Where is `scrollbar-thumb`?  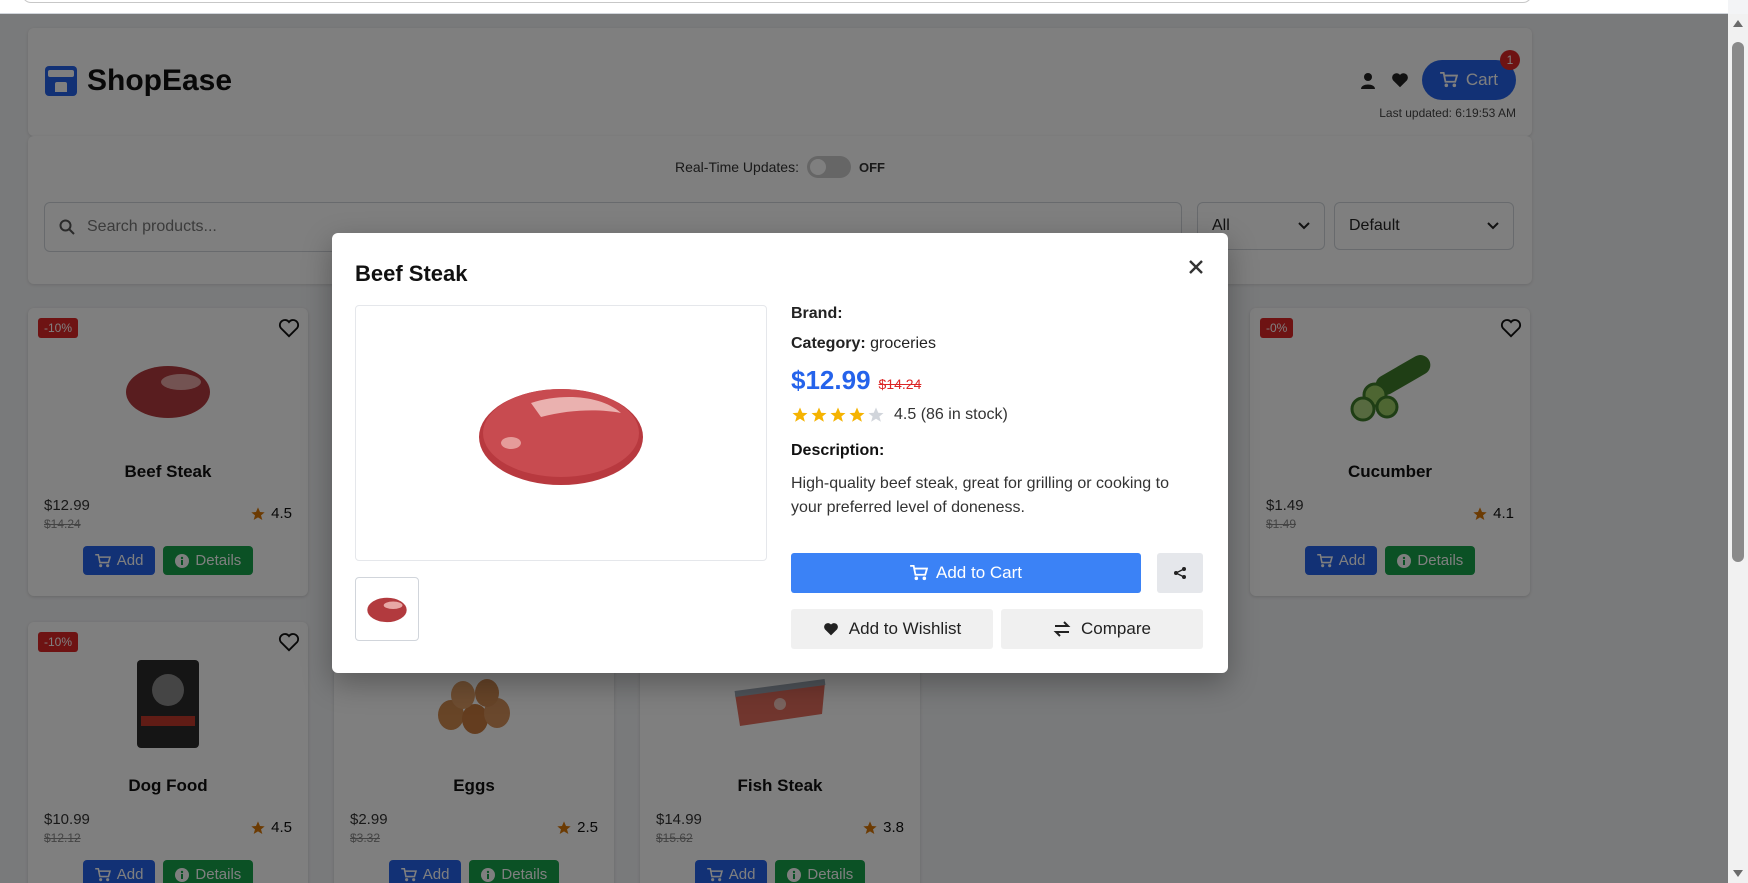 scrollbar-thumb is located at coordinates (1738, 302).